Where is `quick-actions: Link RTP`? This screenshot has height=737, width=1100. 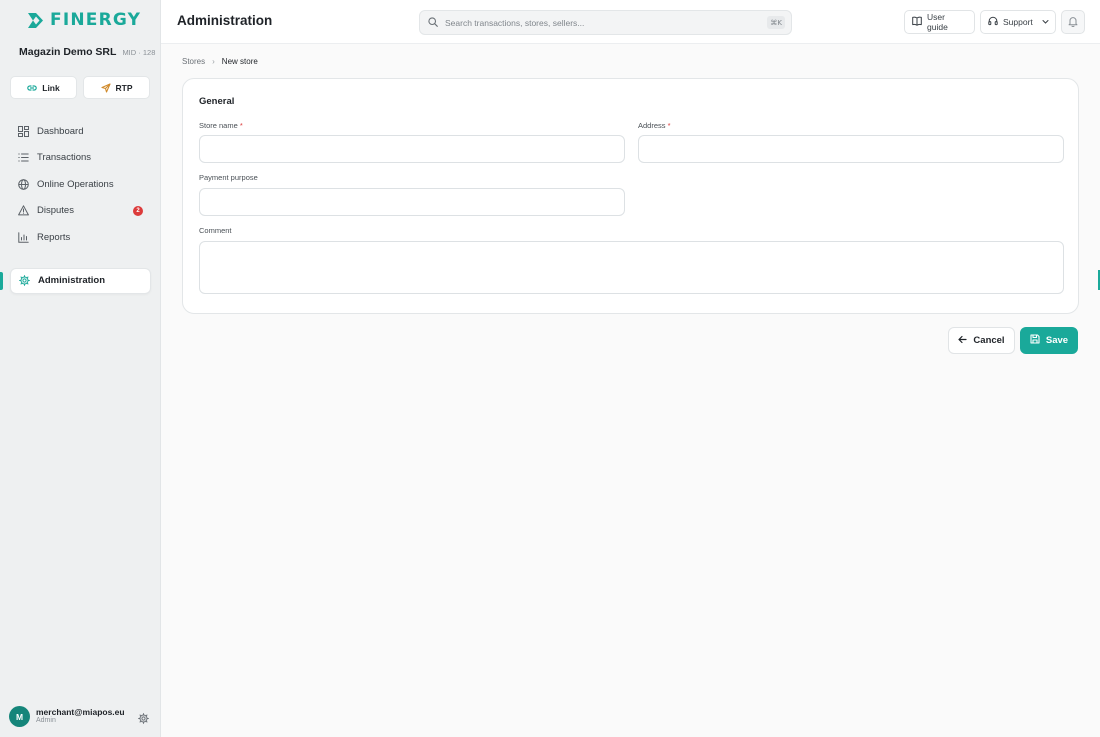
quick-actions: Link RTP is located at coordinates (80, 87).